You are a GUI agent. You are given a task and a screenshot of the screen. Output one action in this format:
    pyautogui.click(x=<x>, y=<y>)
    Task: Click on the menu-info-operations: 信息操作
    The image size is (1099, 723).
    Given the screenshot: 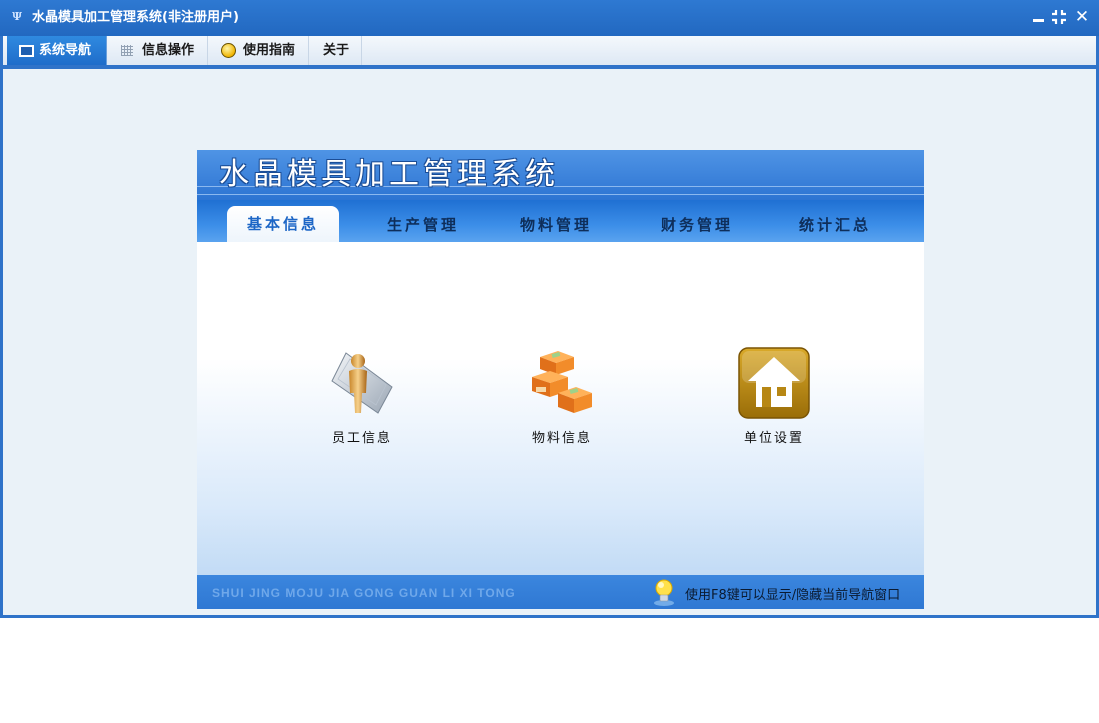 What is the action you would take?
    pyautogui.click(x=157, y=51)
    